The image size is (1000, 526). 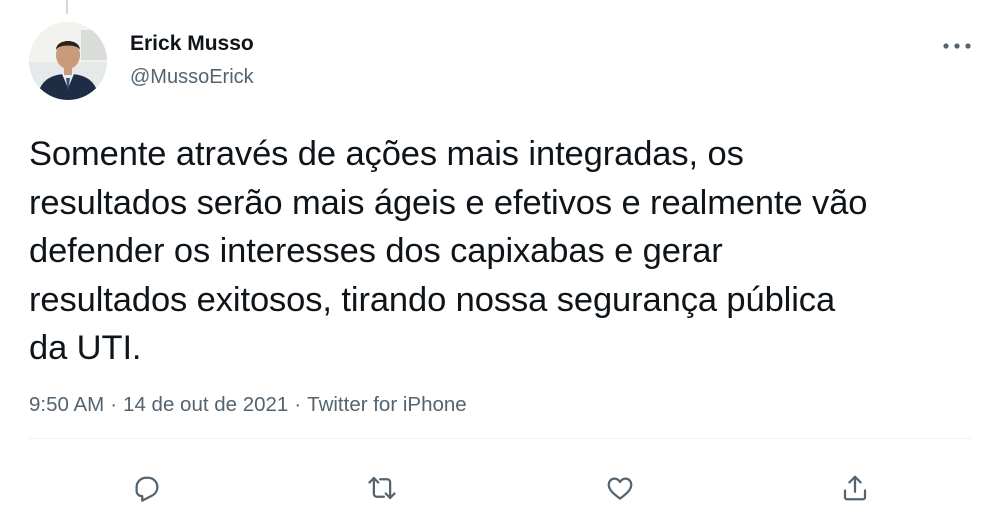 I want to click on reply-icon, so click(x=147, y=489).